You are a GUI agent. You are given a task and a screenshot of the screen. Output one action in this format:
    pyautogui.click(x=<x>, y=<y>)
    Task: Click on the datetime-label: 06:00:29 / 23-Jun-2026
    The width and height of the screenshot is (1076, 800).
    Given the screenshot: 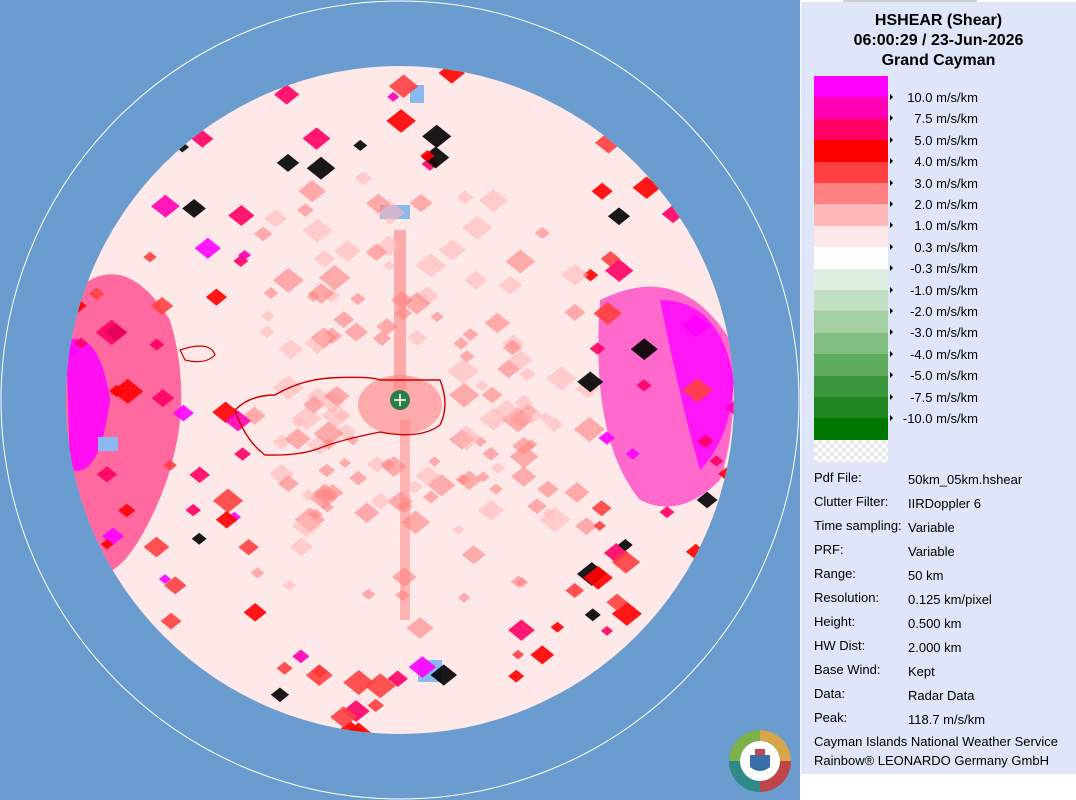 What is the action you would take?
    pyautogui.click(x=938, y=40)
    